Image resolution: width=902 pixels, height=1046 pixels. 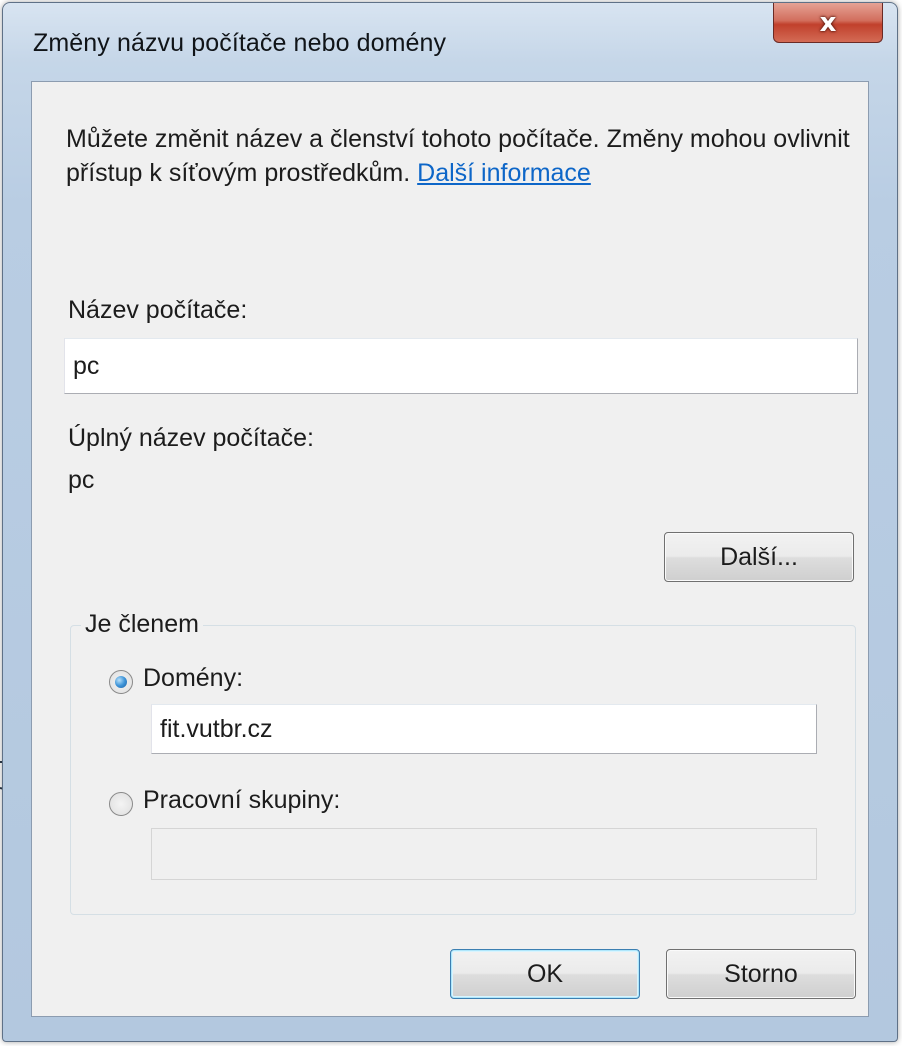 I want to click on computer-name-input: pc, so click(x=461, y=366).